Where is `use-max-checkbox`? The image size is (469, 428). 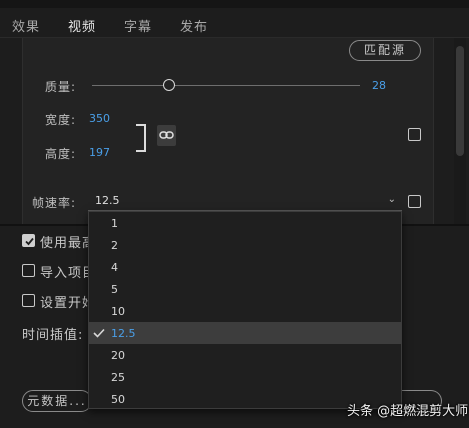
use-max-checkbox is located at coordinates (28, 240).